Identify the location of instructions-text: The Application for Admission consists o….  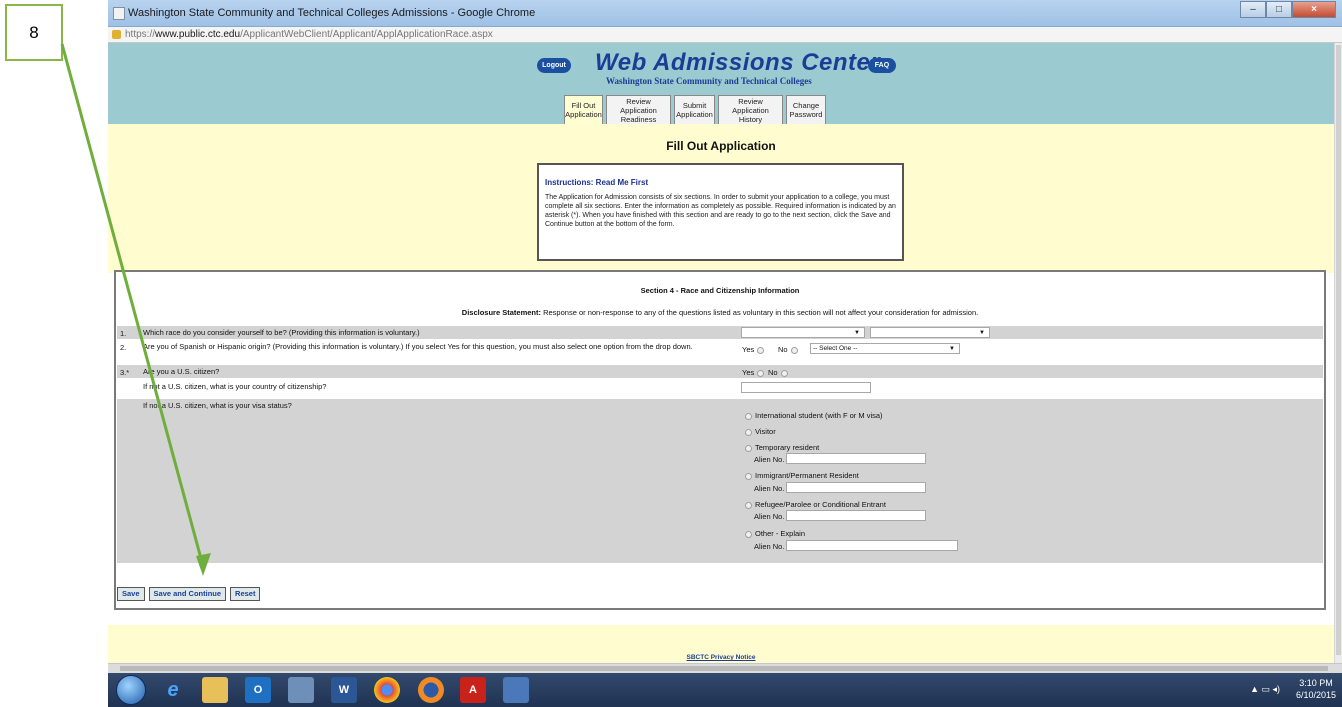
(720, 211).